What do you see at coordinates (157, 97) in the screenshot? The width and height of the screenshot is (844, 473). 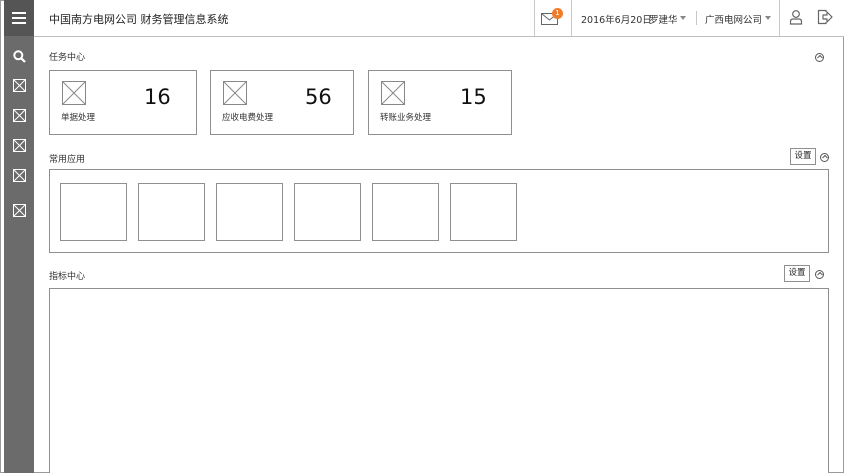 I see `task-count: 16` at bounding box center [157, 97].